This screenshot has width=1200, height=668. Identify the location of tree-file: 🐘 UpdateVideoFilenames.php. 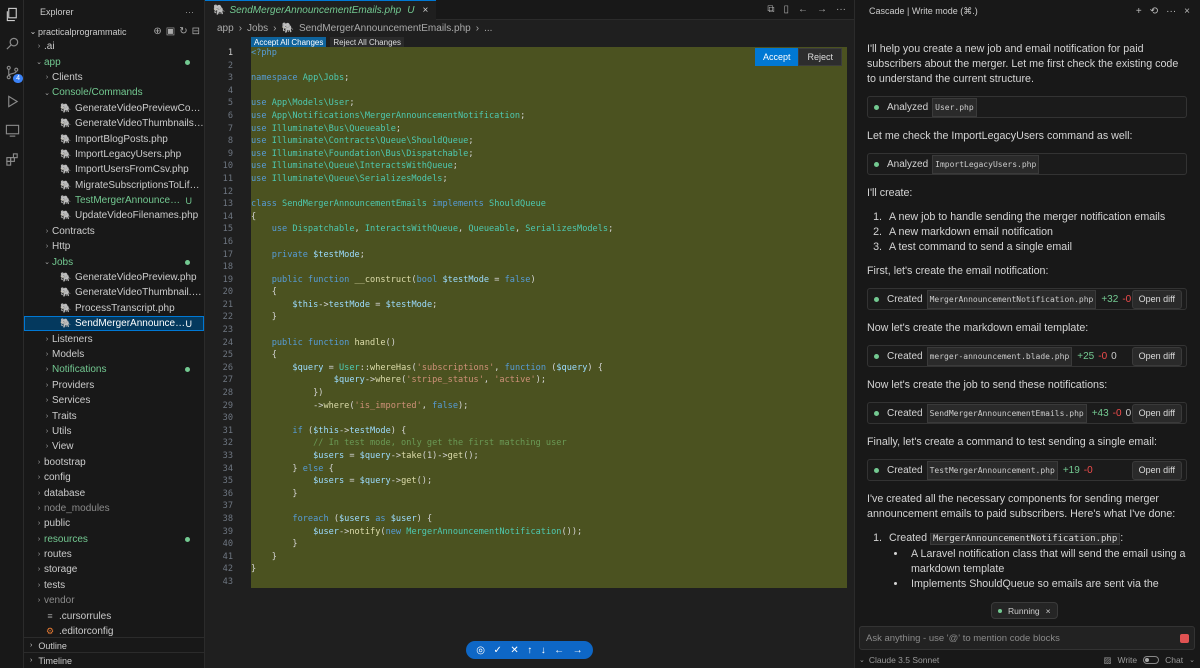
(114, 215).